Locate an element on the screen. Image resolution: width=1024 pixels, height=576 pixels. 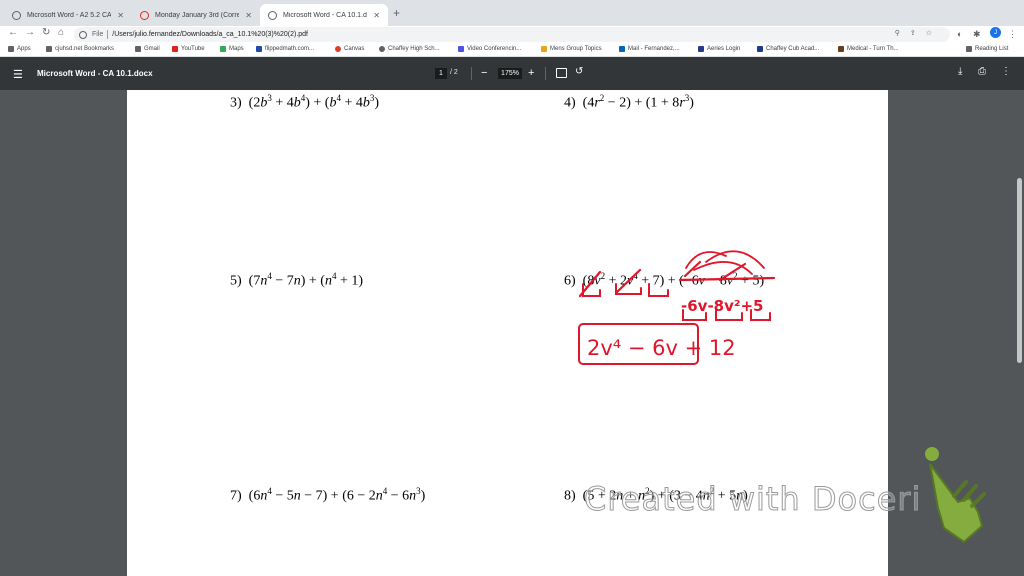
logo-dot is located at coordinates (932, 454).